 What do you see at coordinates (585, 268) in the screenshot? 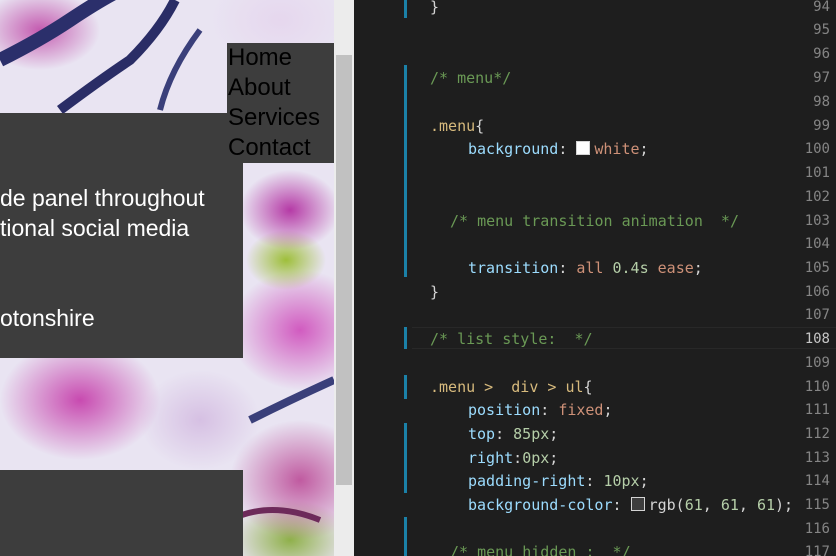
I see `code-line-105: transition: all 0.4s ease;` at bounding box center [585, 268].